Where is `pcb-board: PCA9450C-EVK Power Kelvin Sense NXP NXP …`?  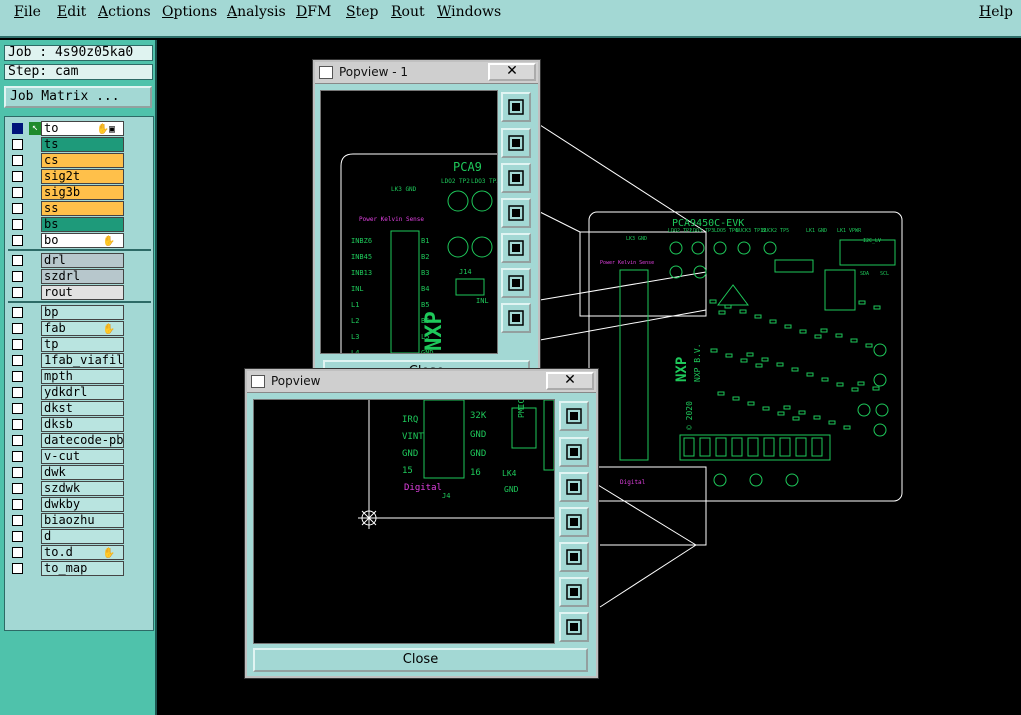
pcb-board: PCA9450C-EVK Power Kelvin Sense NXP NXP … is located at coordinates (745, 356).